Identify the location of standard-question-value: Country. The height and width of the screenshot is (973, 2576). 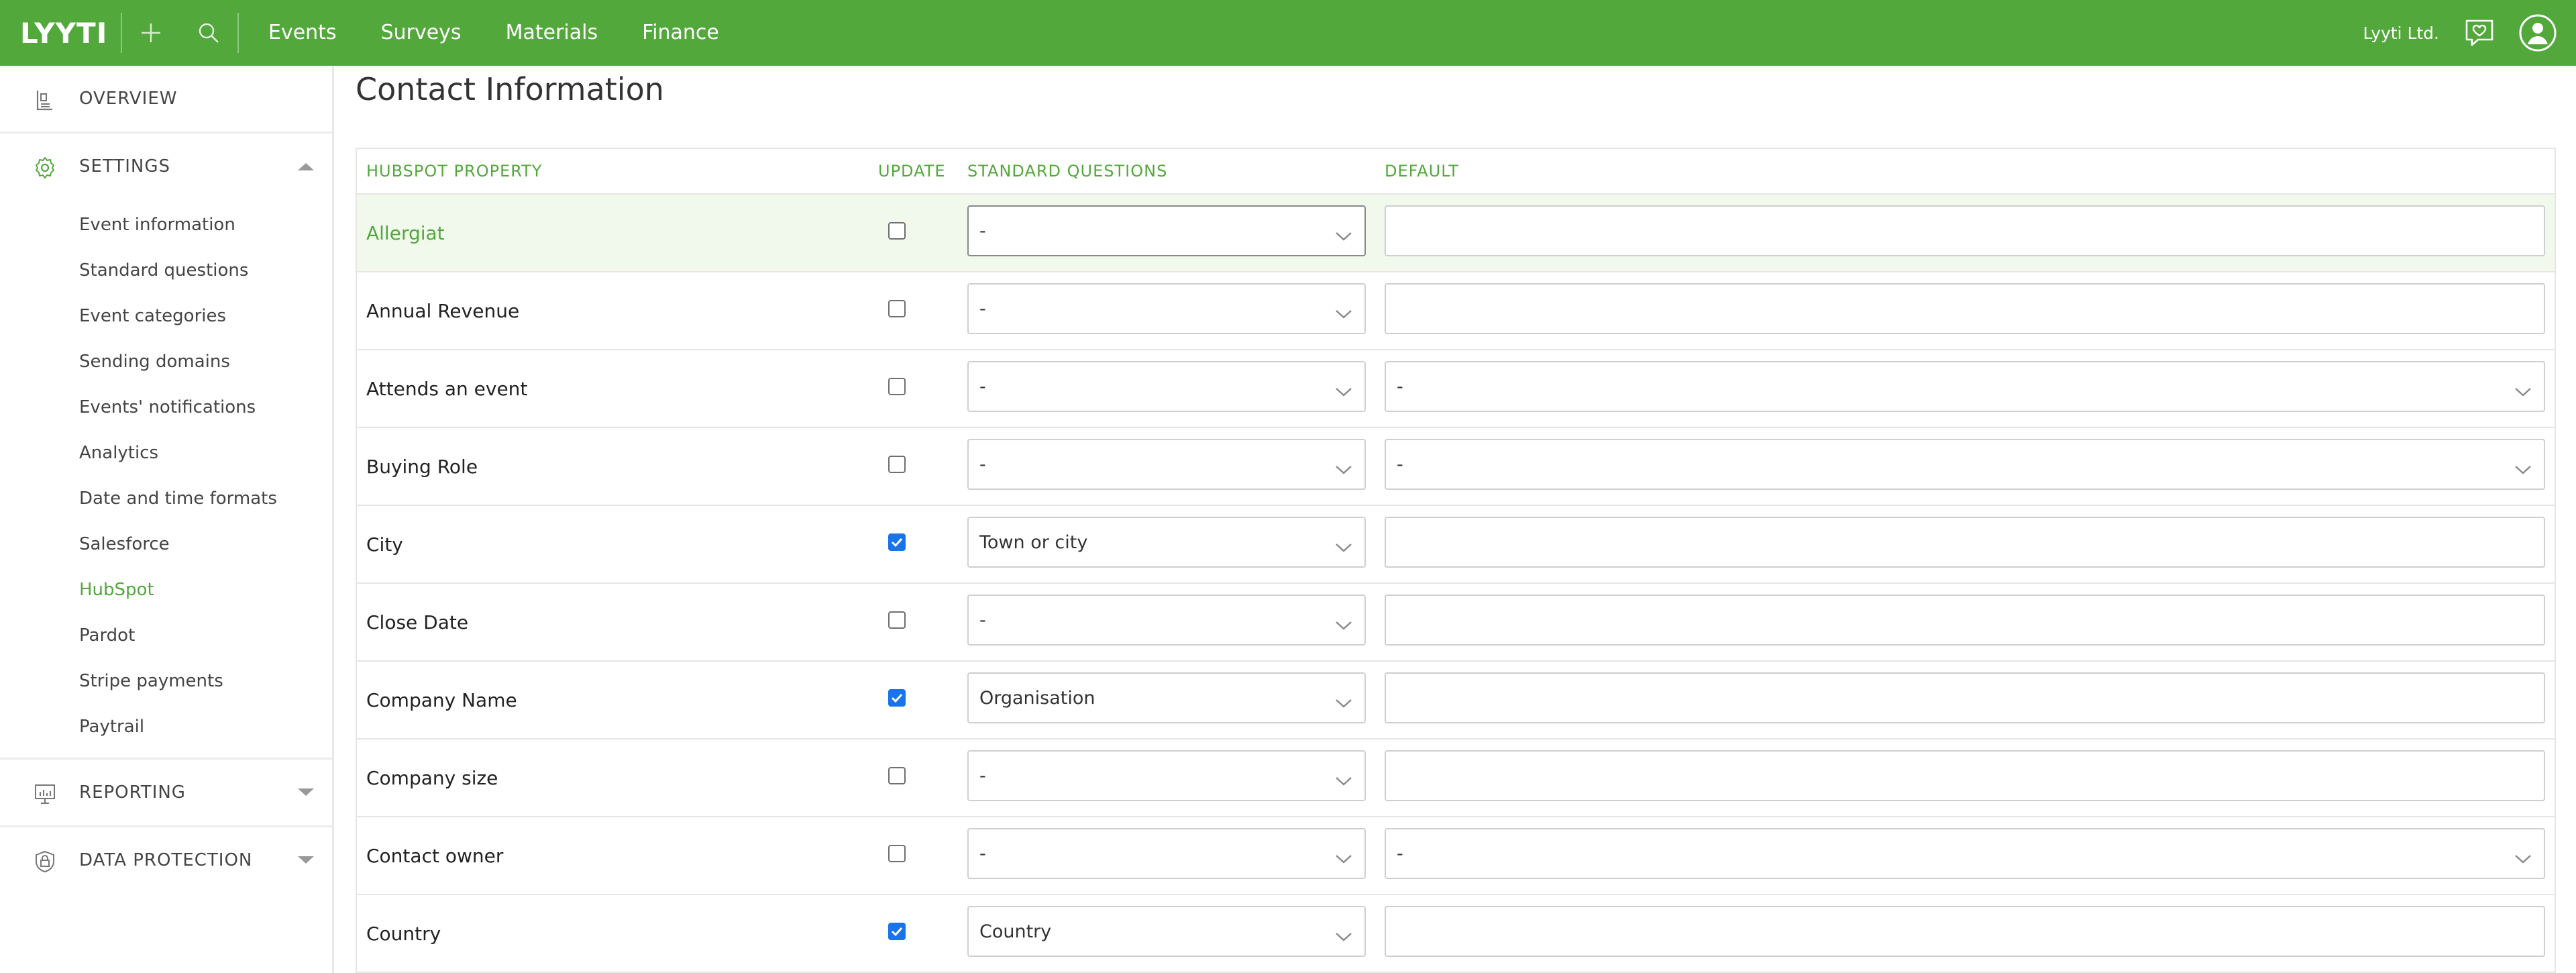
(1015, 931).